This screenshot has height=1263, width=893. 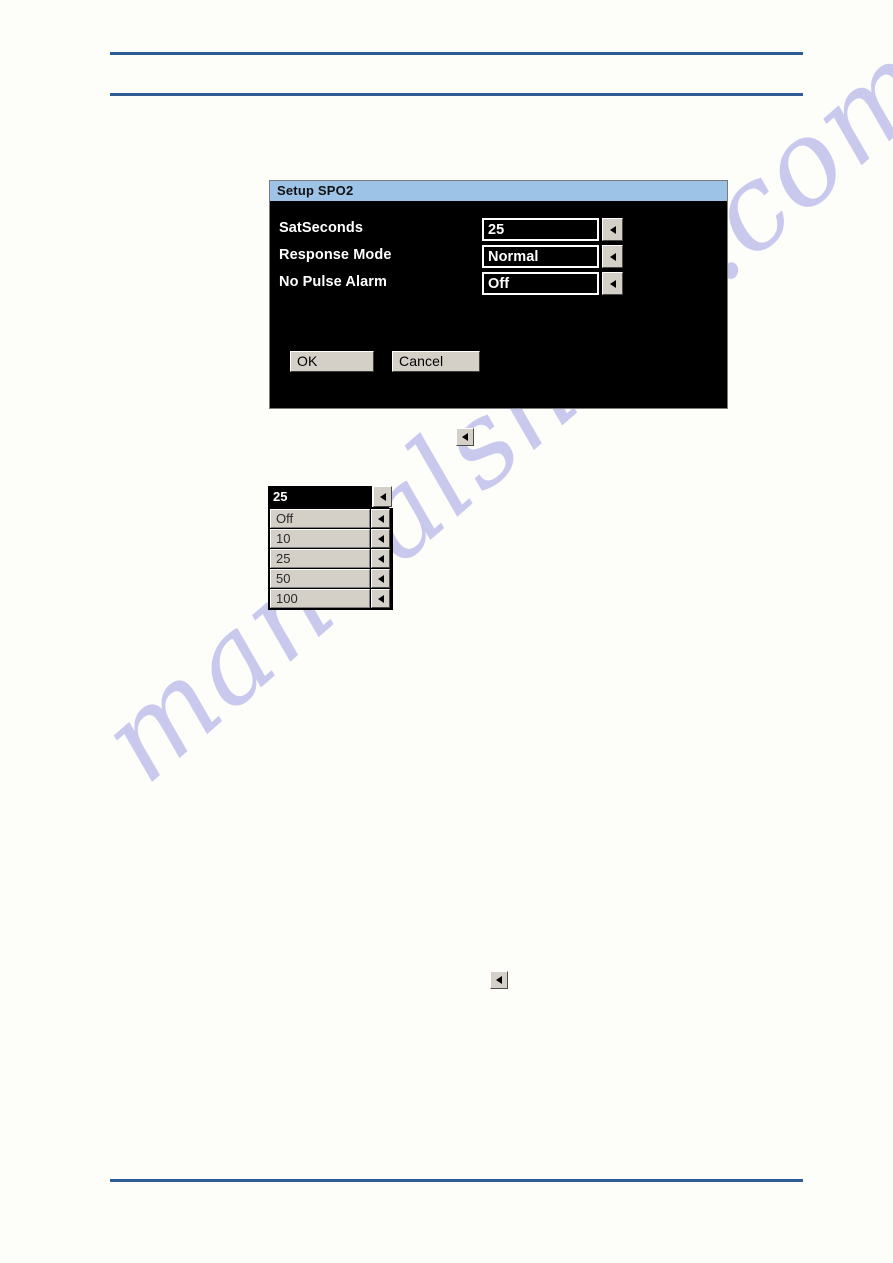 What do you see at coordinates (320, 578) in the screenshot?
I see `list-item-face: 50` at bounding box center [320, 578].